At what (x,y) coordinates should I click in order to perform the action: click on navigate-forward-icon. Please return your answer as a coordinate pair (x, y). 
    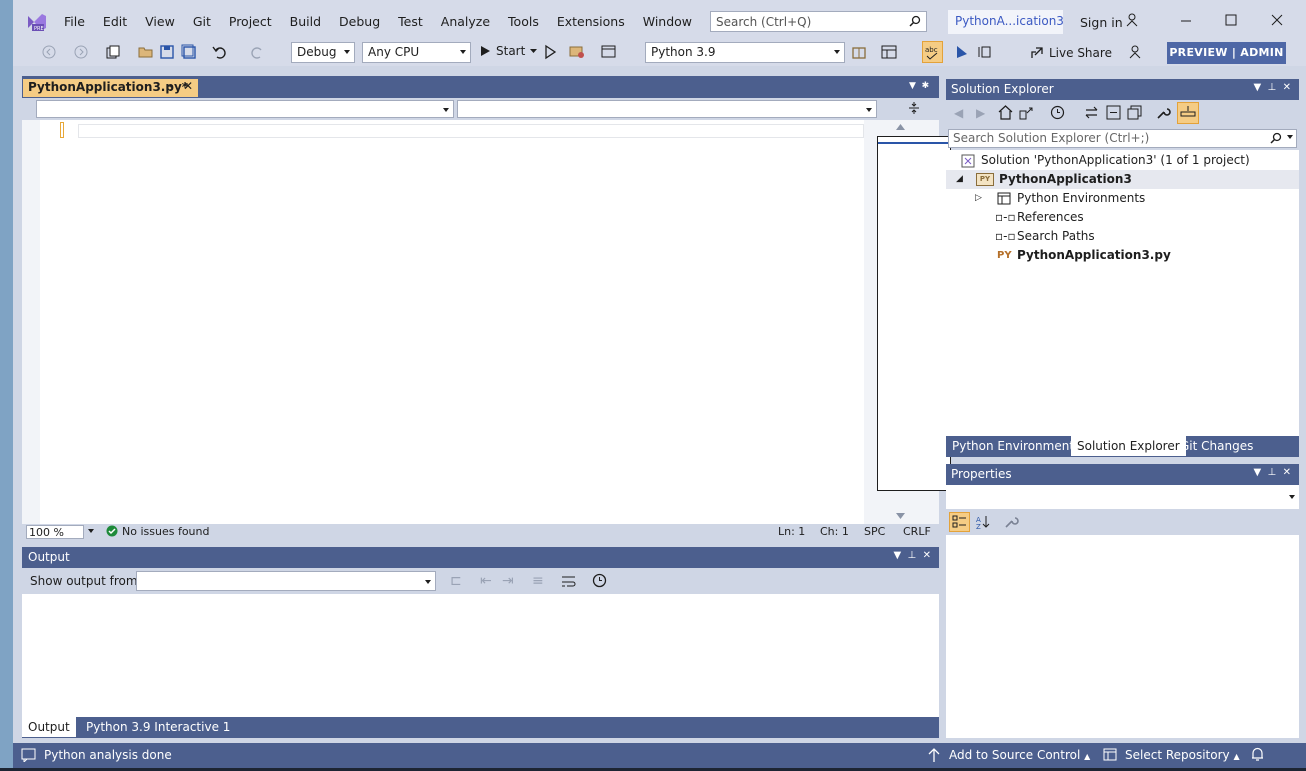
    Looking at the image, I should click on (81, 52).